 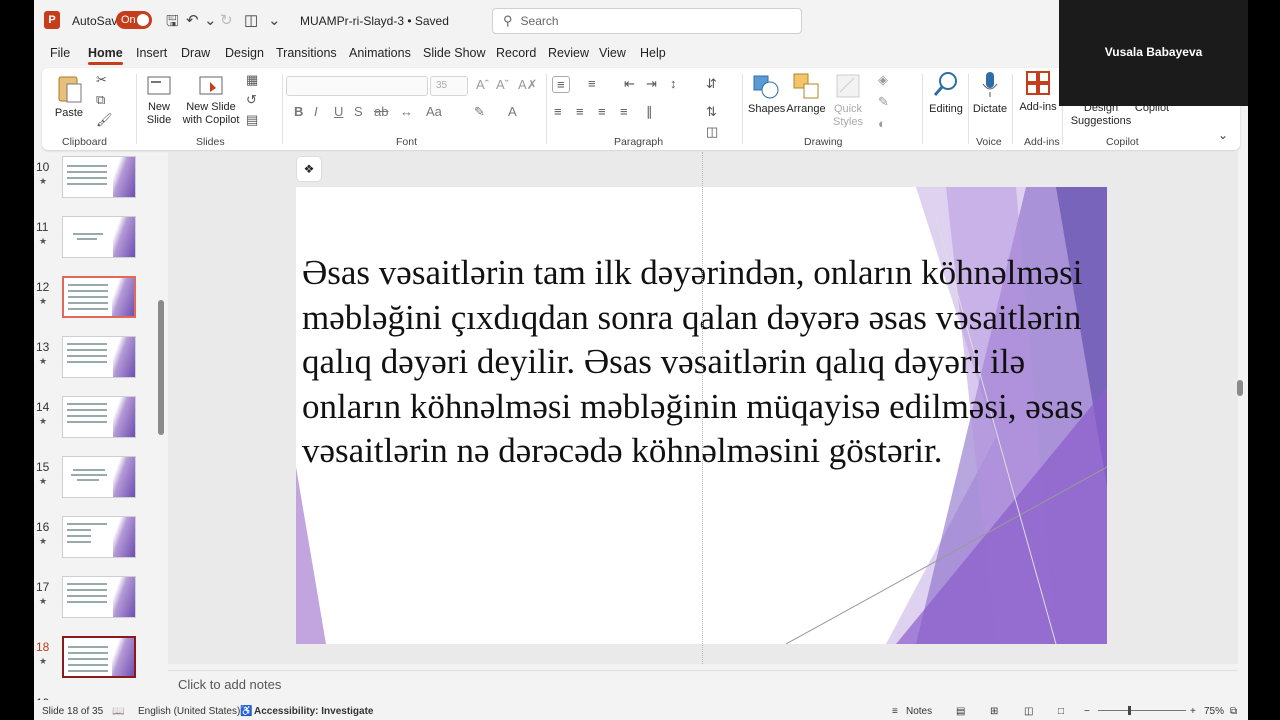 I want to click on undo-dropdown-icon: ⌄, so click(x=210, y=20).